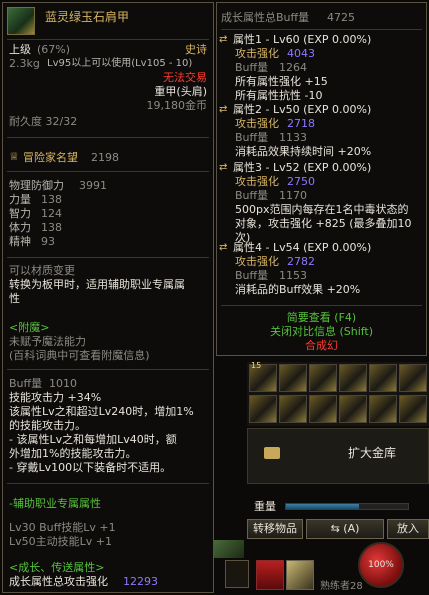 The height and width of the screenshot is (595, 429). What do you see at coordinates (275, 529) in the screenshot?
I see `transfer-items-button: 转移物品` at bounding box center [275, 529].